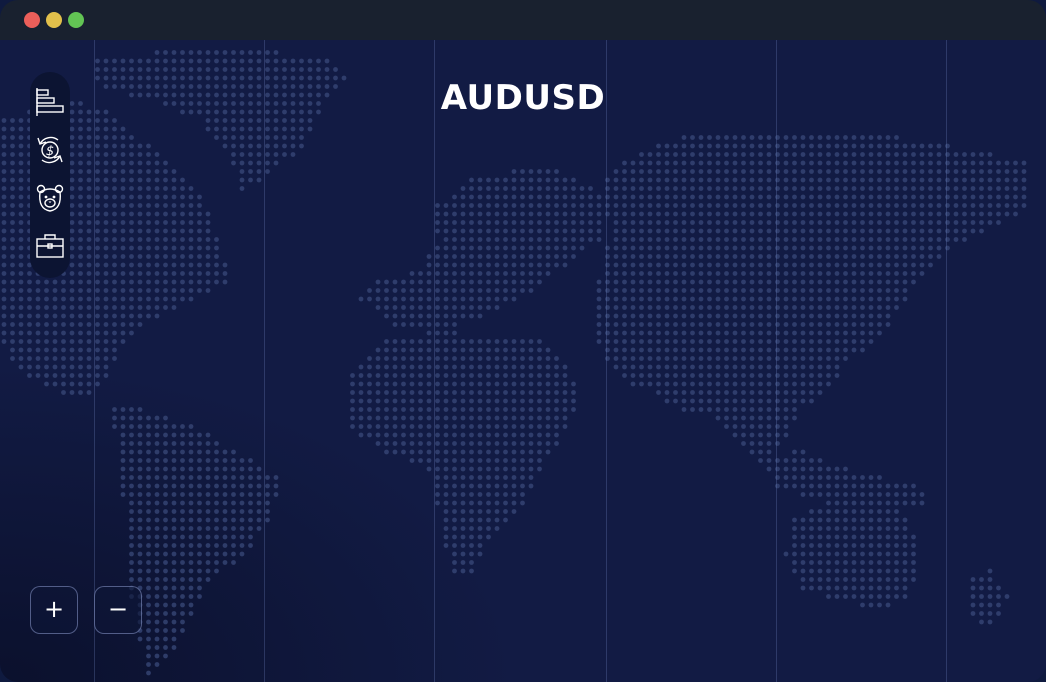 The image size is (1046, 682). What do you see at coordinates (523, 20) in the screenshot?
I see `title-bar` at bounding box center [523, 20].